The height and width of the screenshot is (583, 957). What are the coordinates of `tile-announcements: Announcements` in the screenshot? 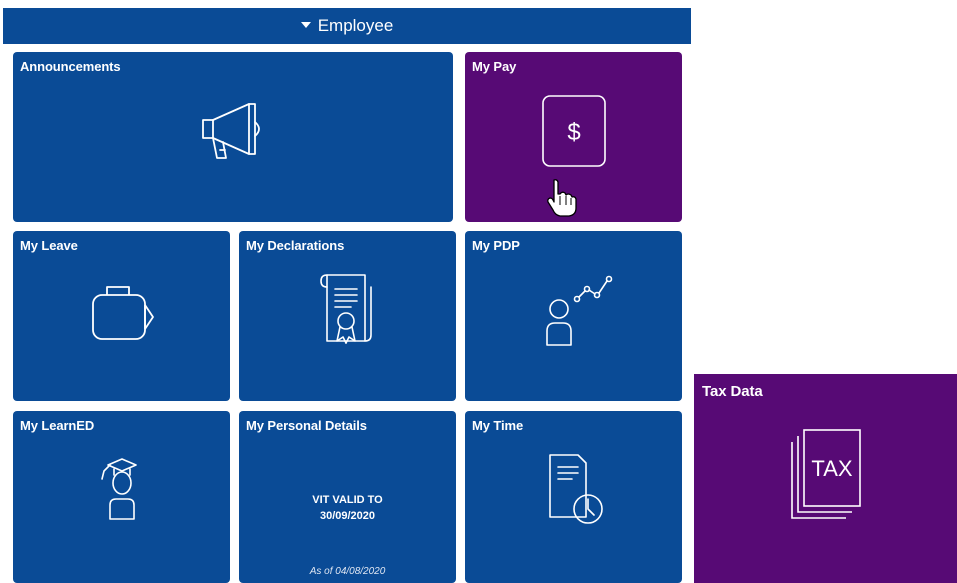 It's located at (233, 137).